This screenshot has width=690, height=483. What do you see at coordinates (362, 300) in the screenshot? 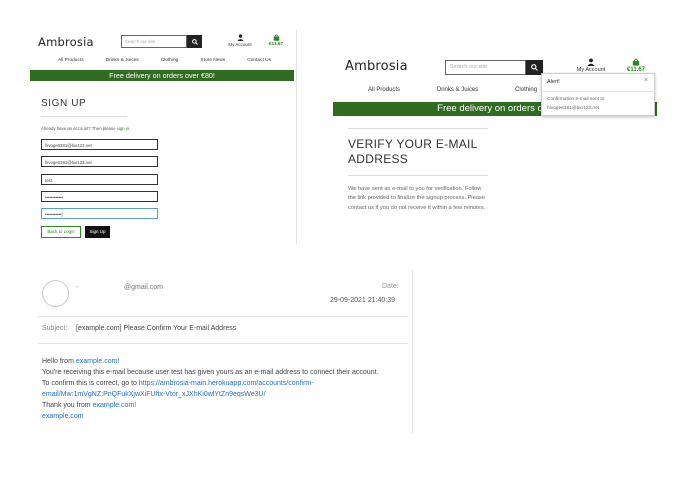
I see `date-value: 29-09-2021 21:40:39` at bounding box center [362, 300].